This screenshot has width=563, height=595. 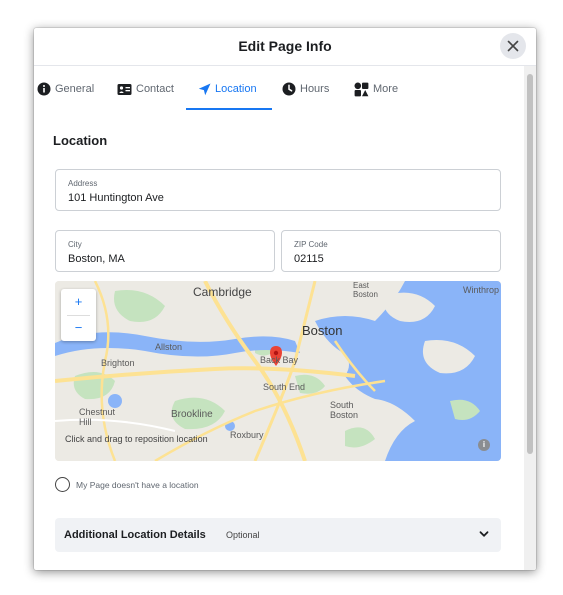 I want to click on no-location-label: My Page doesn't have a location, so click(x=137, y=484).